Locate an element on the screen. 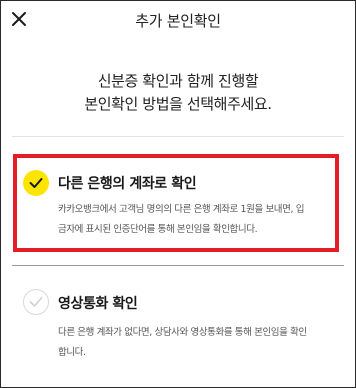 This screenshot has height=388, width=356. header: 추가 본인확인 is located at coordinates (178, 20).